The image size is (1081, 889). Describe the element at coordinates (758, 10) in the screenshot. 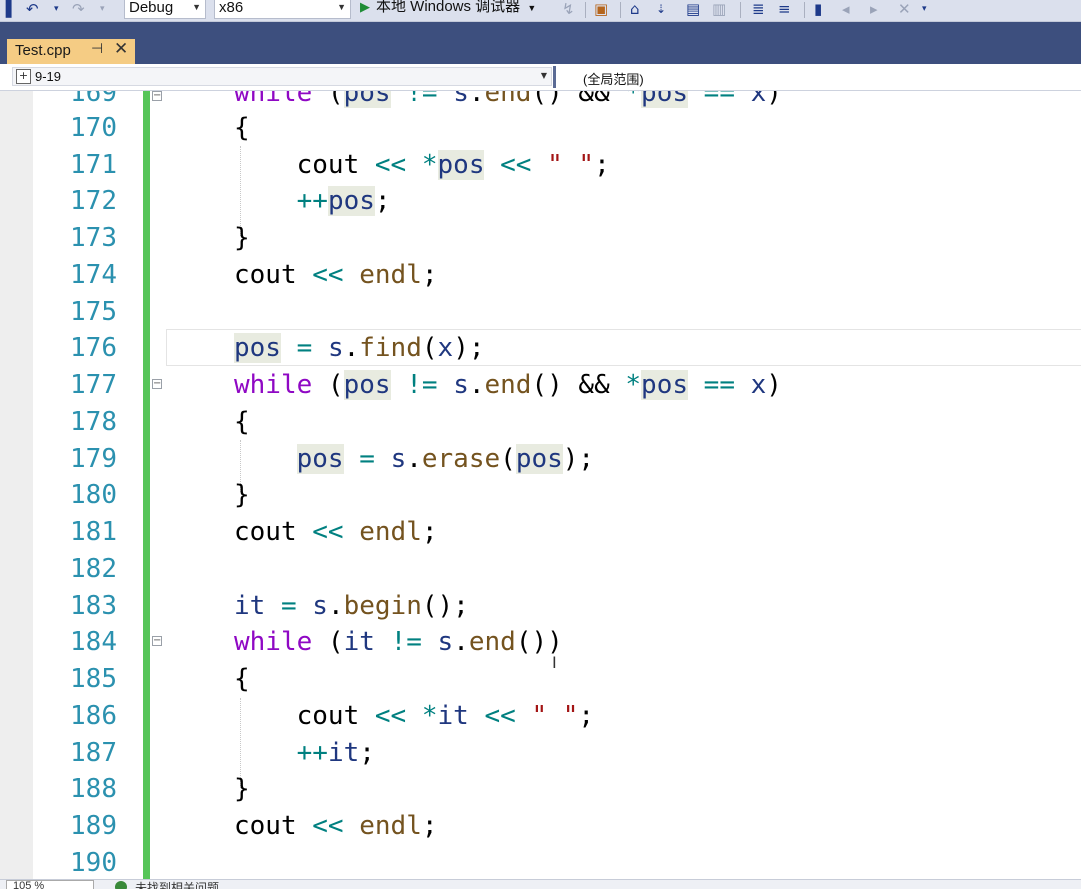

I see `indent-icon: ≣` at that location.